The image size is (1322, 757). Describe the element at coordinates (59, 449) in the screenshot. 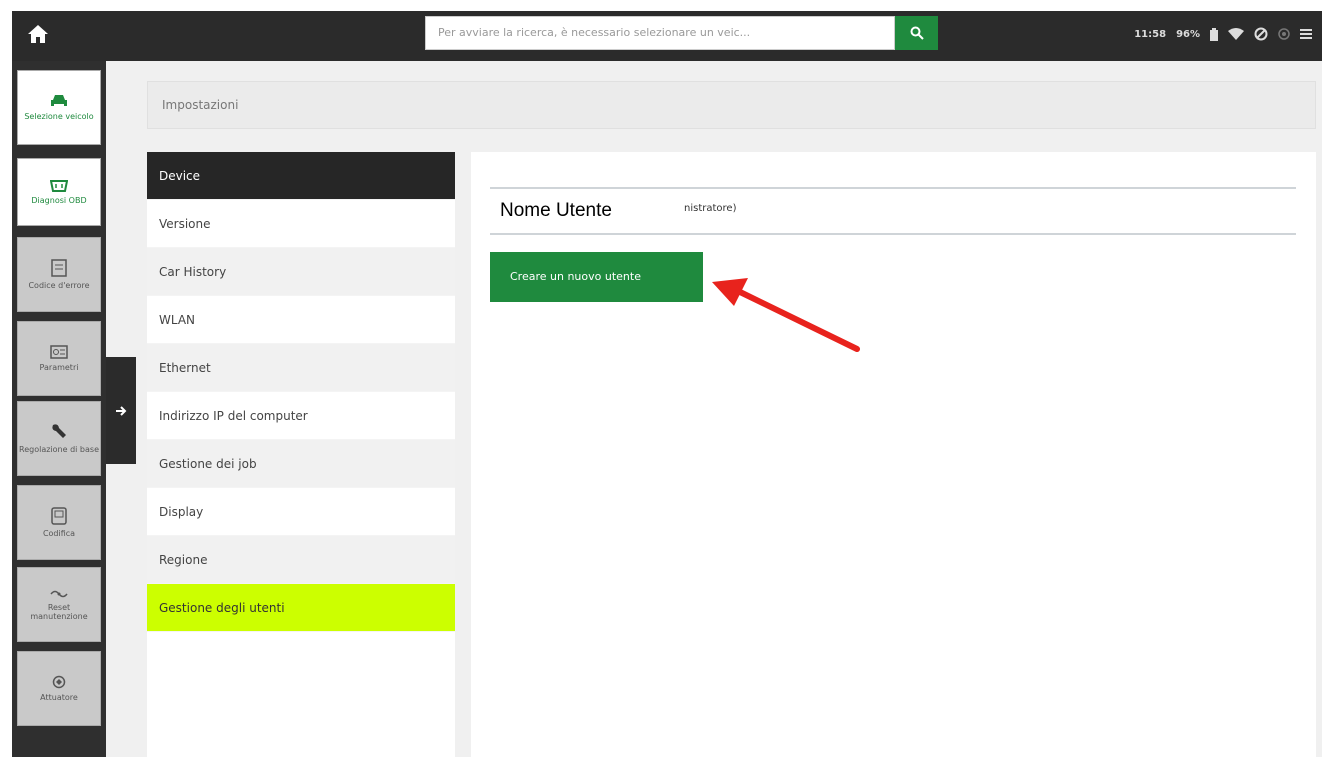

I see `rail-item-label: Regolazione di base` at that location.